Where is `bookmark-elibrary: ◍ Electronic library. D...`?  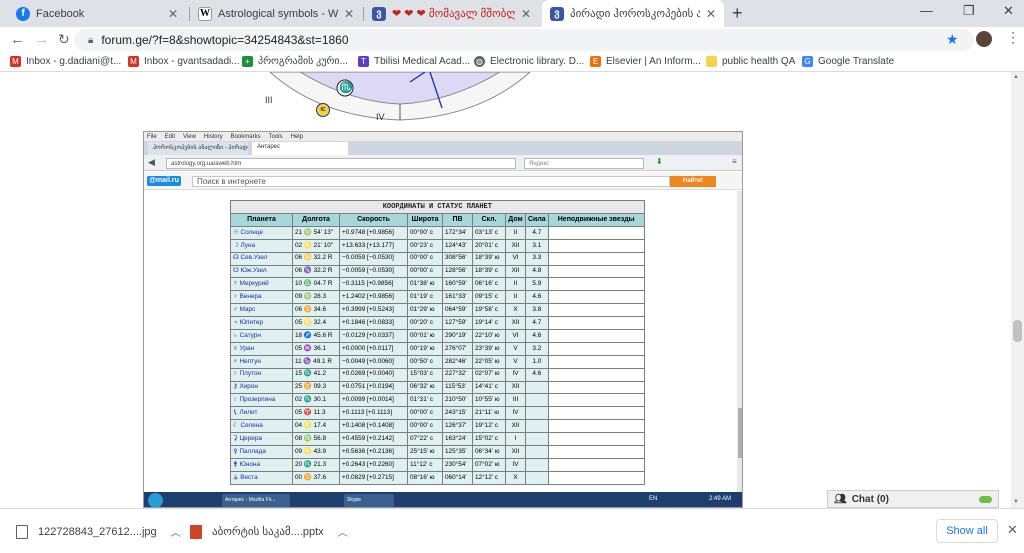 bookmark-elibrary: ◍ Electronic library. D... is located at coordinates (529, 61).